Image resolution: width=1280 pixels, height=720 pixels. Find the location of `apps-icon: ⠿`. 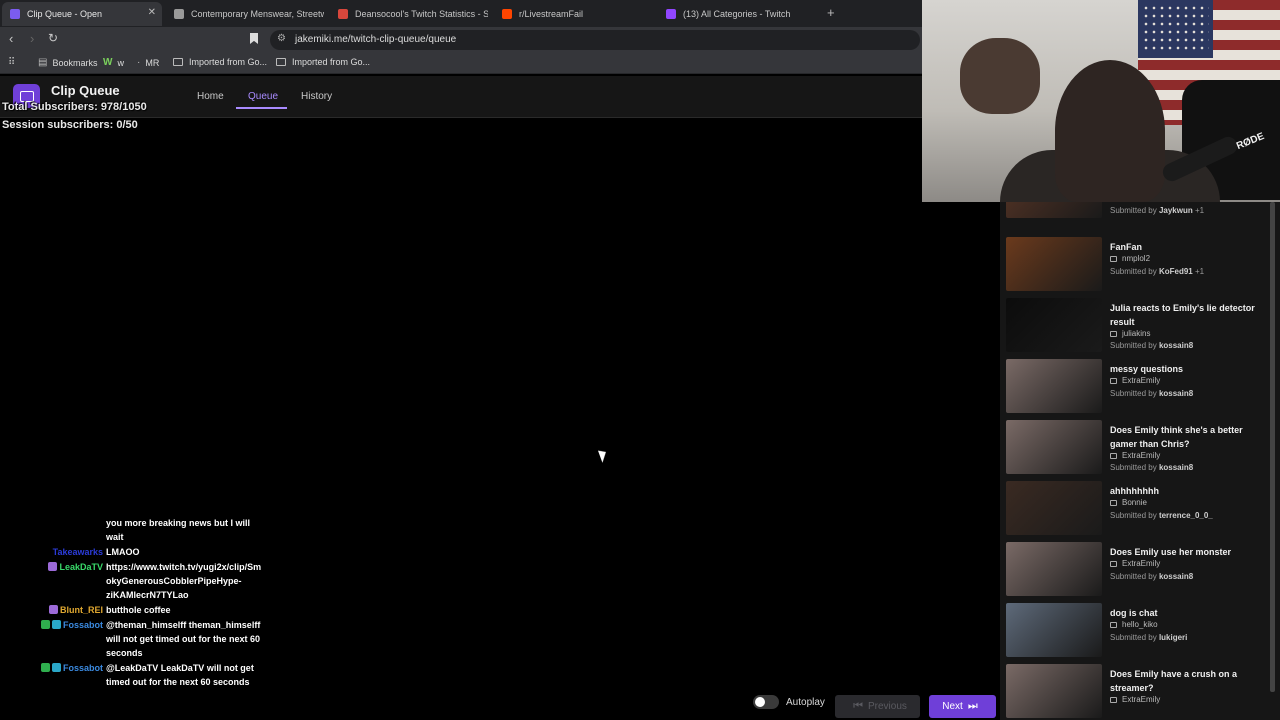

apps-icon: ⠿ is located at coordinates (14, 62).